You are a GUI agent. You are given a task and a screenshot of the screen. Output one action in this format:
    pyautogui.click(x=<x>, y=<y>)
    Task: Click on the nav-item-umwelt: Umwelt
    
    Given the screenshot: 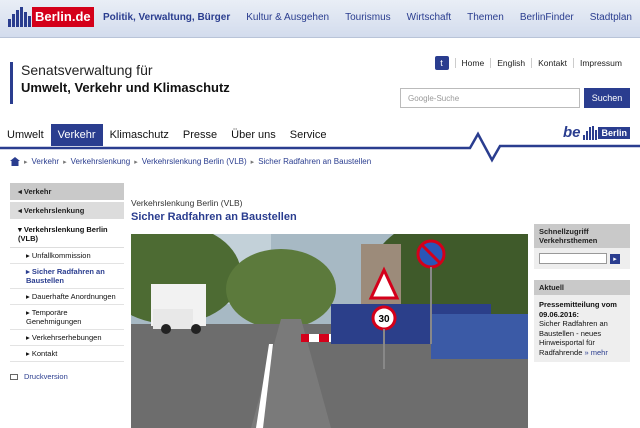 What is the action you would take?
    pyautogui.click(x=25, y=135)
    